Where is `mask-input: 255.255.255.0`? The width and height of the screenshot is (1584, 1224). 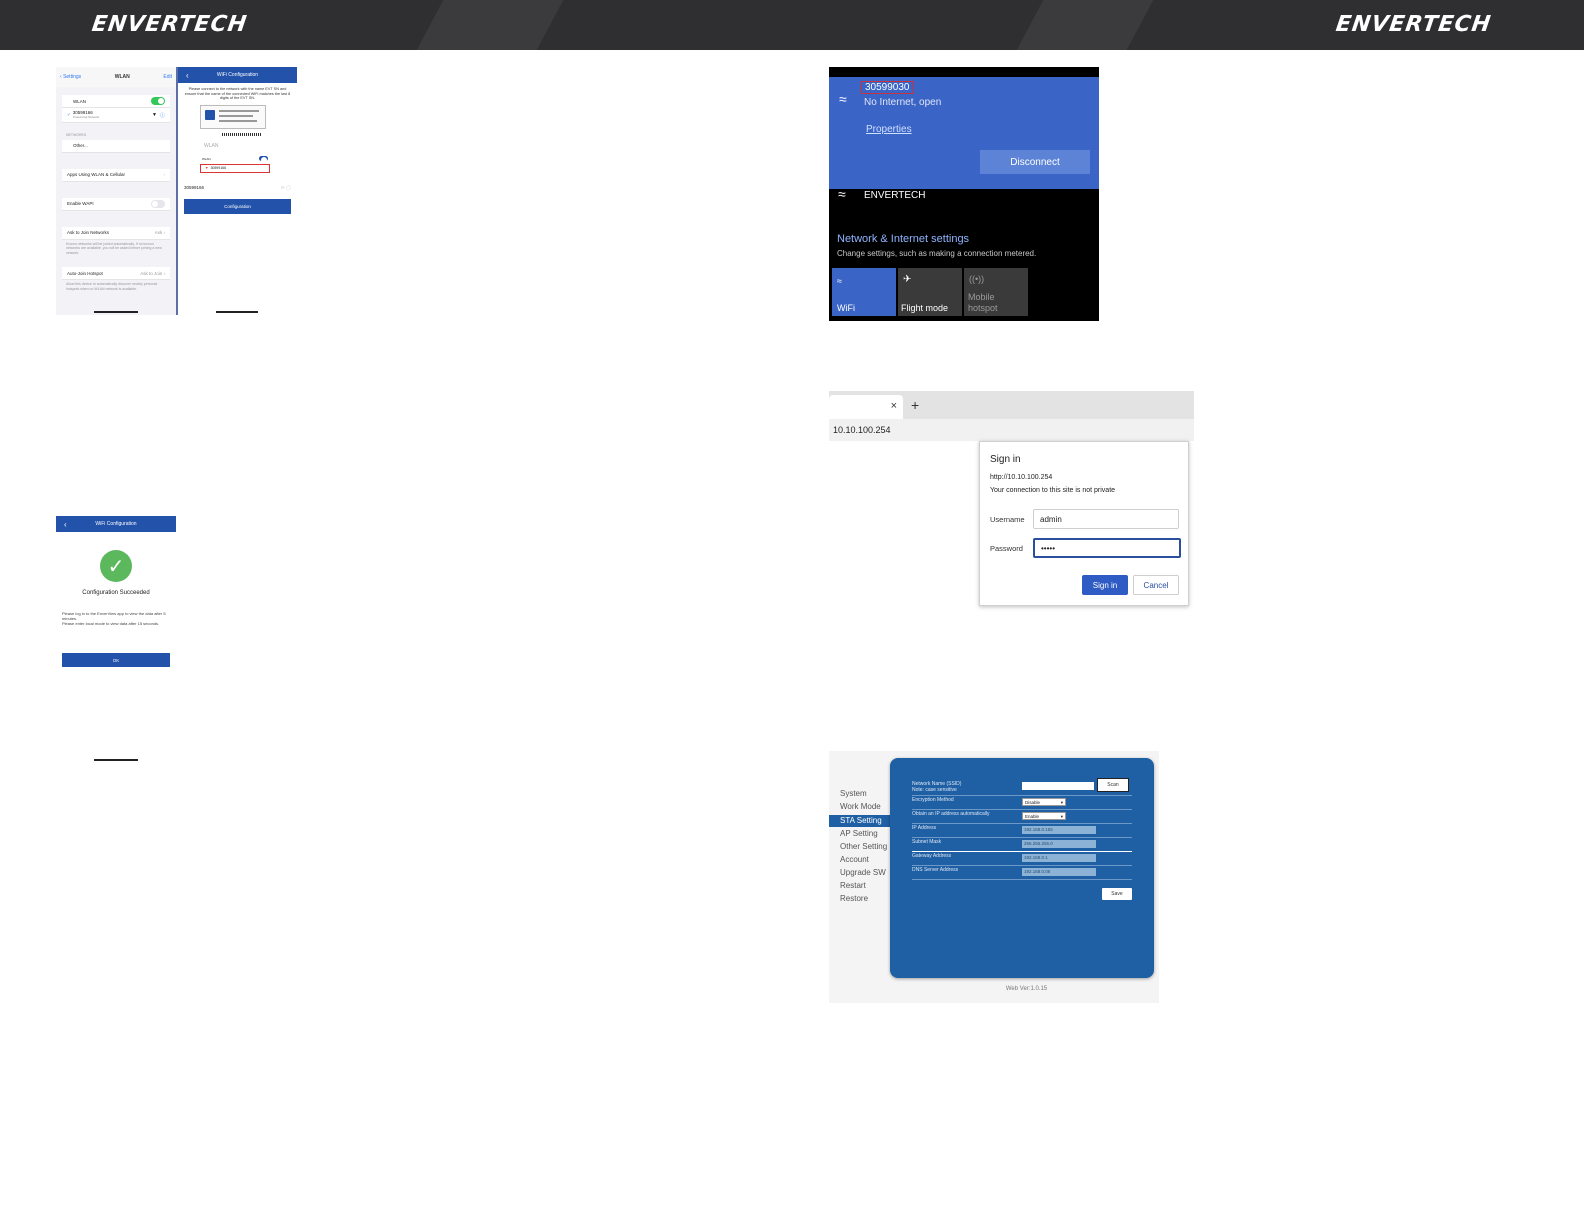
mask-input: 255.255.255.0 is located at coordinates (1059, 844).